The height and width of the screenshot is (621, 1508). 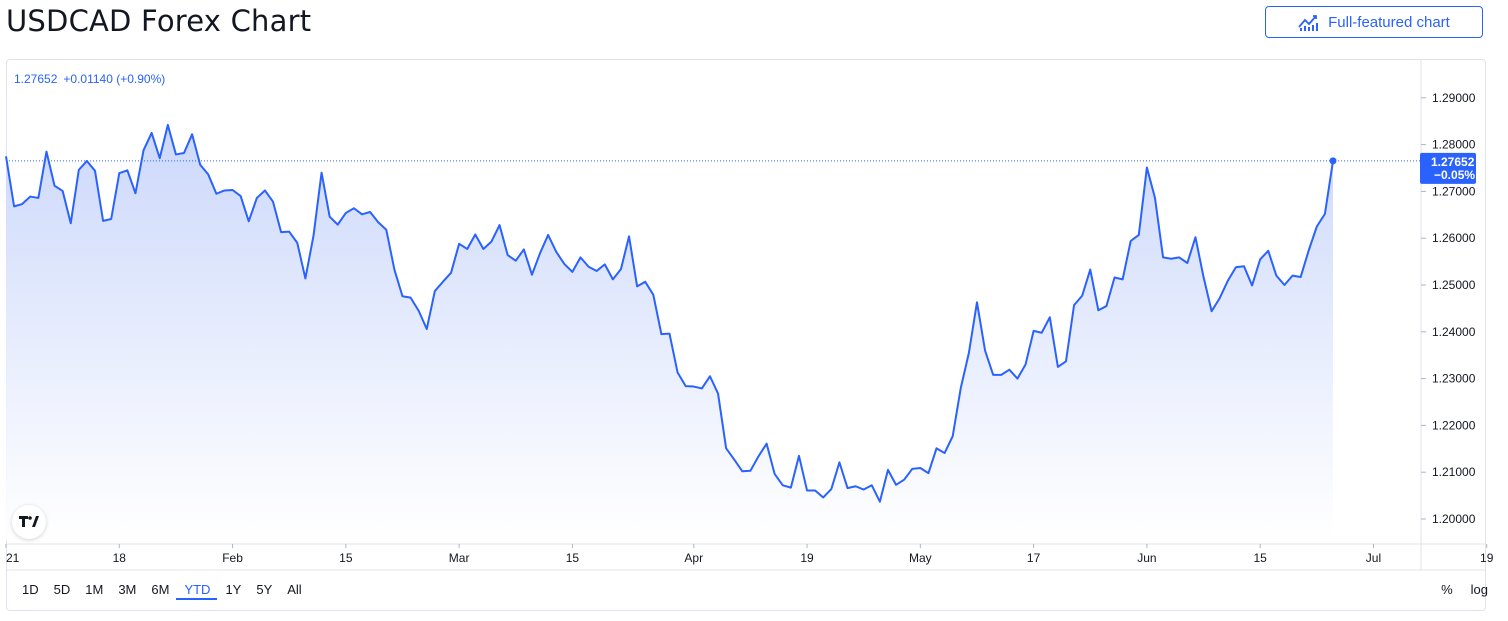 I want to click on x-tick-label: Feb, so click(x=232, y=558).